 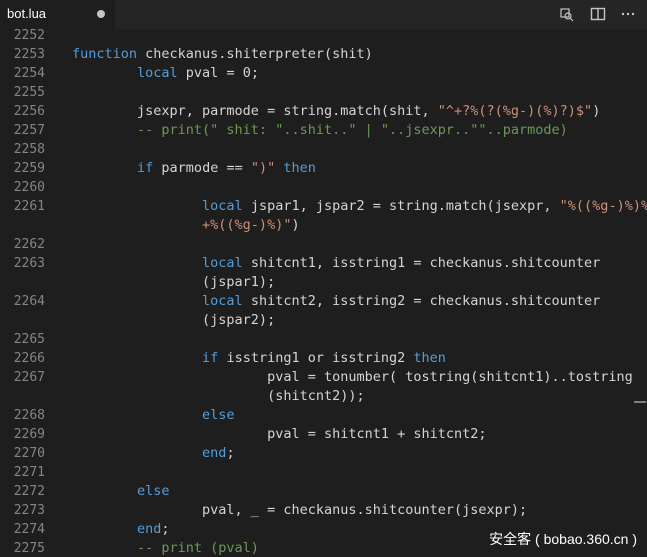 I want to click on line-number: 2266, so click(x=29, y=358).